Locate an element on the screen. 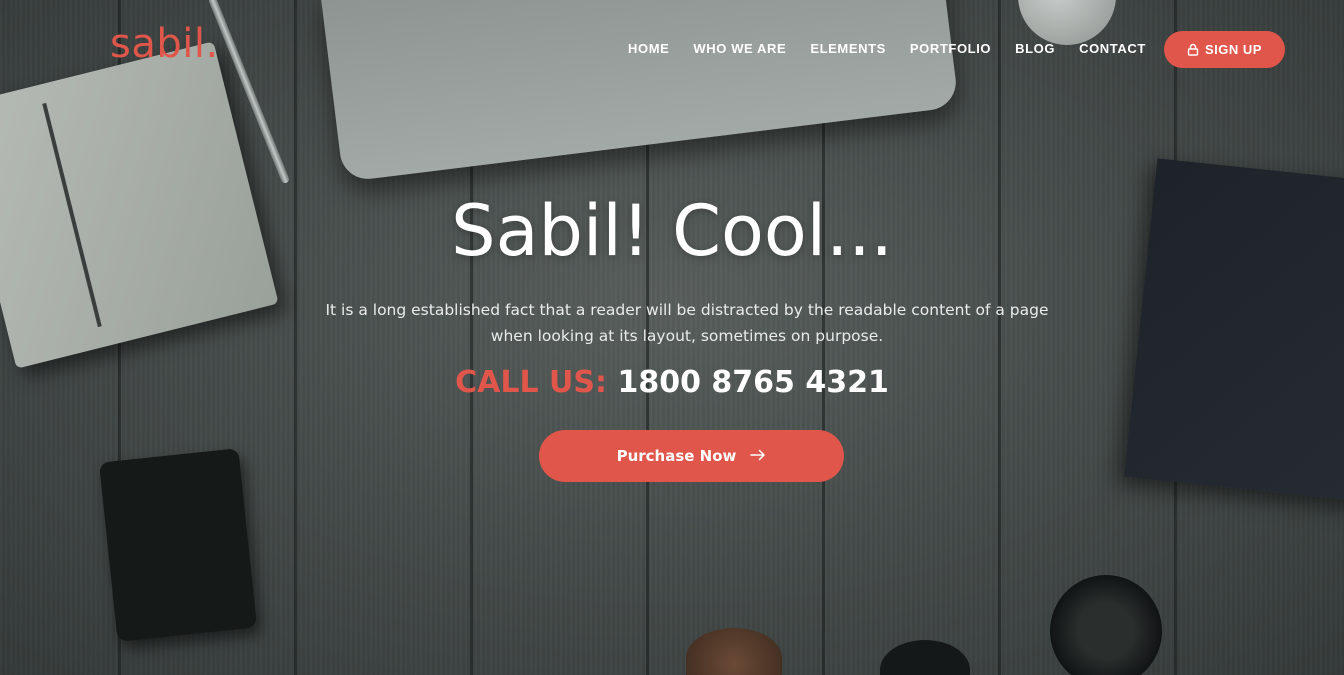 The image size is (1344, 675). camera-lens-small-decoration is located at coordinates (925, 657).